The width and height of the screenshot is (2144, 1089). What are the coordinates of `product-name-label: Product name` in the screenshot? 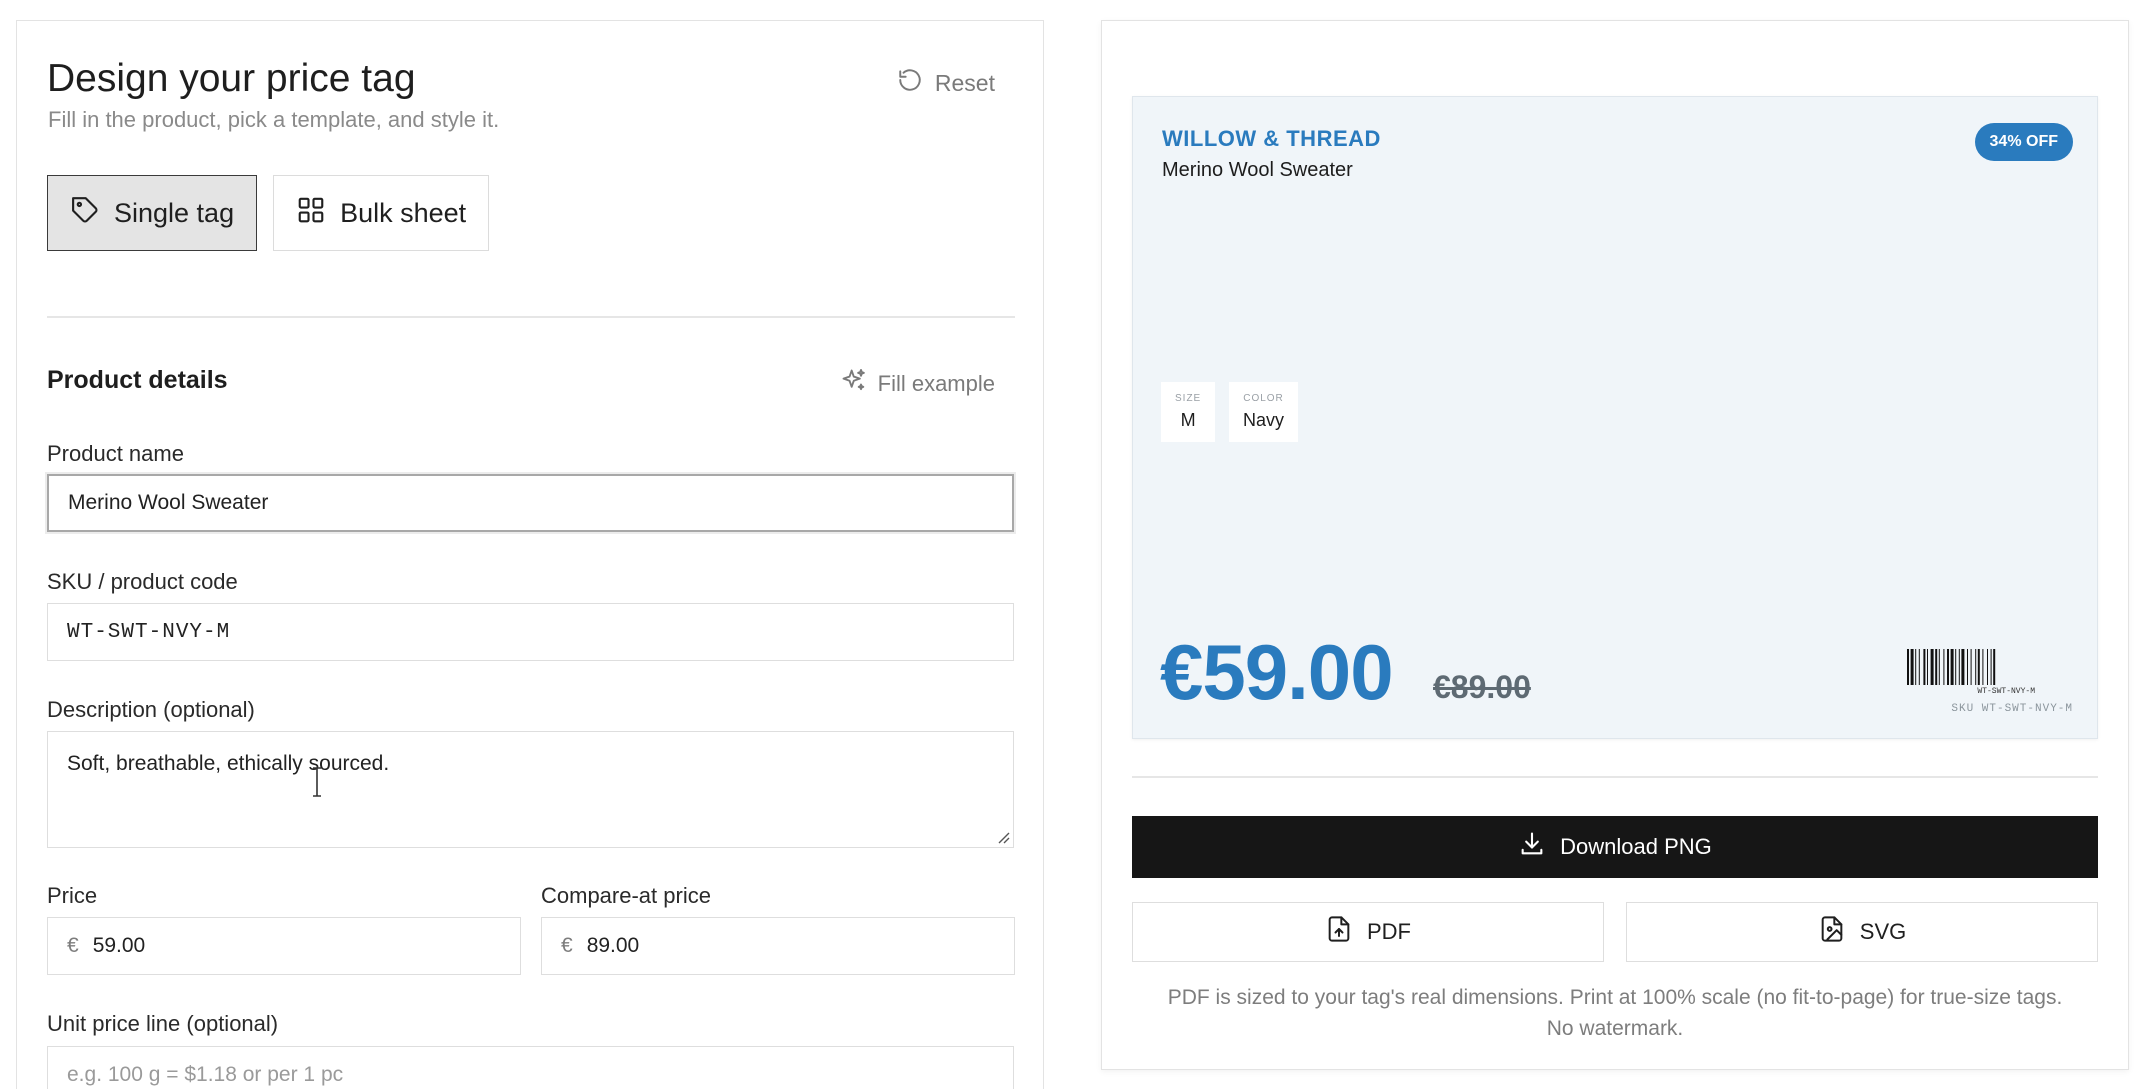 It's located at (115, 453).